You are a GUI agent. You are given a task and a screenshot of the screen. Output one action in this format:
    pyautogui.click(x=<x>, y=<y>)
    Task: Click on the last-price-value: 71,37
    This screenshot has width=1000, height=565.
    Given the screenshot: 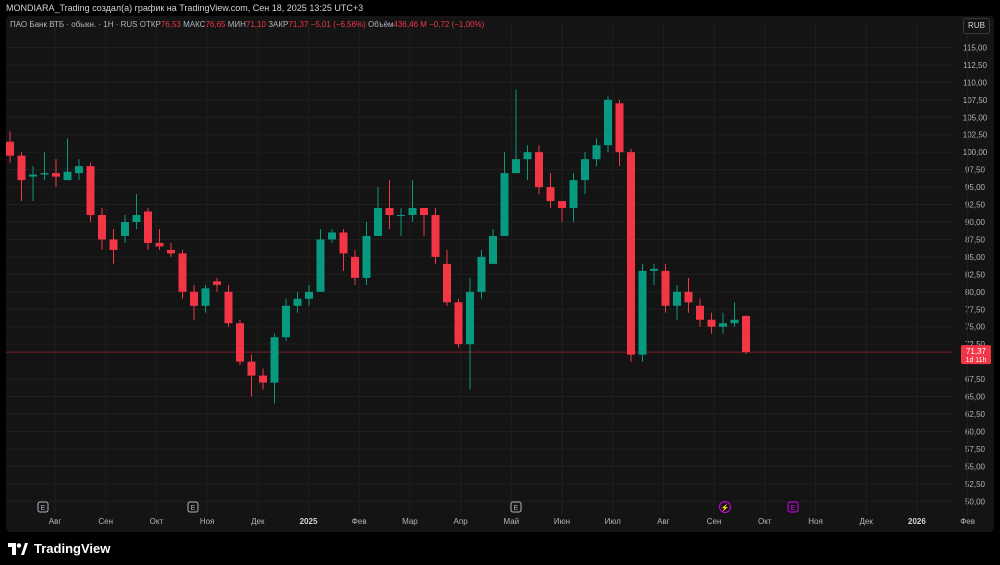 What is the action you would take?
    pyautogui.click(x=976, y=351)
    